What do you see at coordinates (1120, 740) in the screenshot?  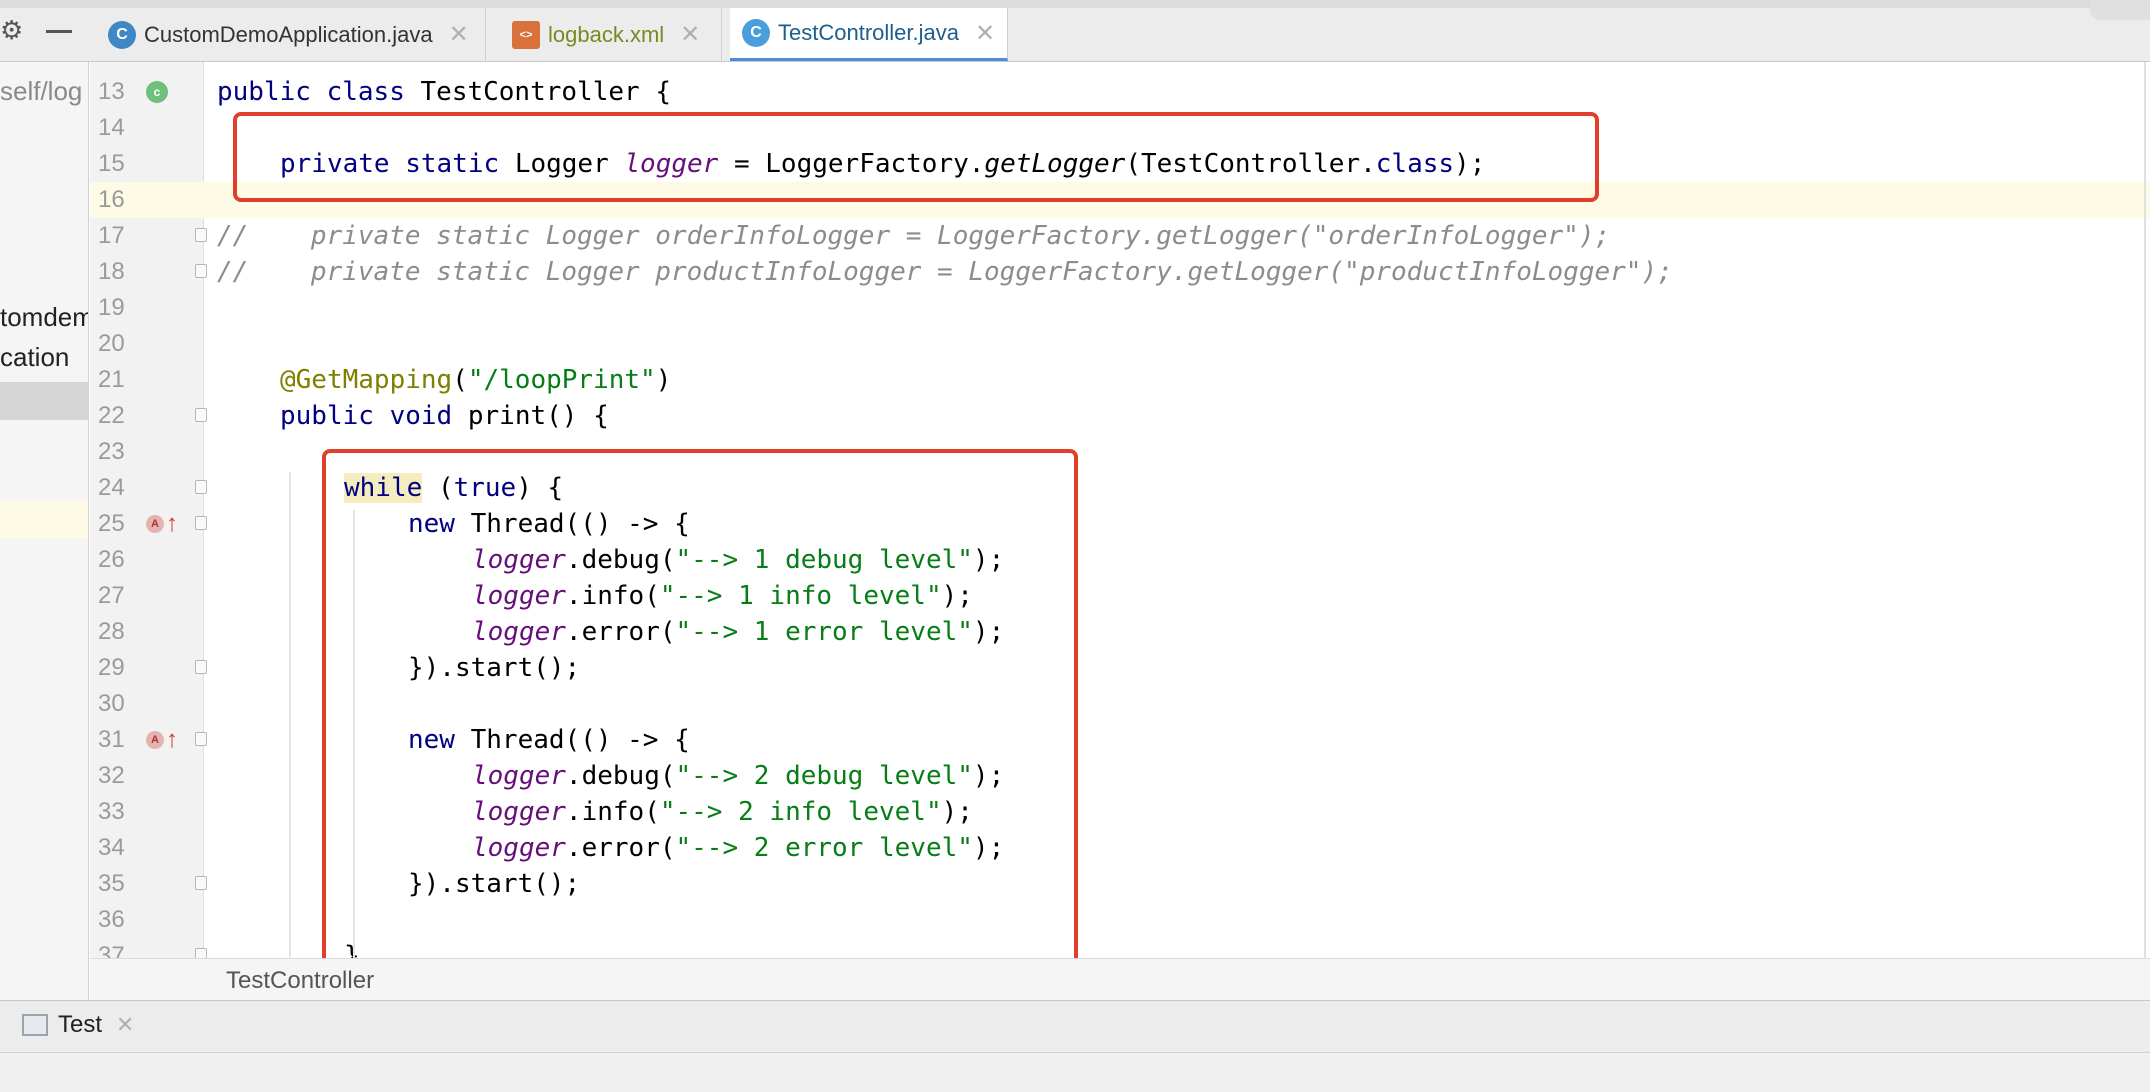 I see `code-line: 31 A ↑ new Thread(() -> {` at bounding box center [1120, 740].